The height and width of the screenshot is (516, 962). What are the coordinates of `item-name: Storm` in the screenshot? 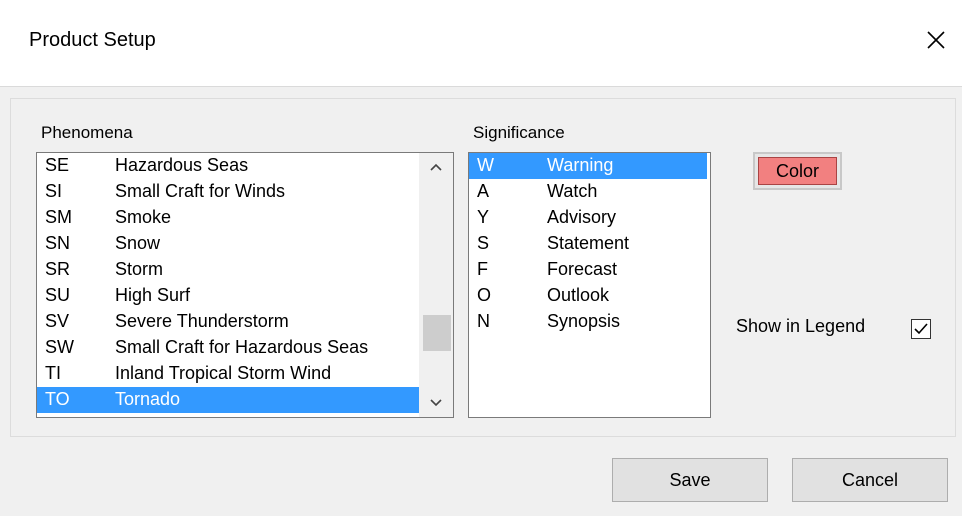 It's located at (139, 269).